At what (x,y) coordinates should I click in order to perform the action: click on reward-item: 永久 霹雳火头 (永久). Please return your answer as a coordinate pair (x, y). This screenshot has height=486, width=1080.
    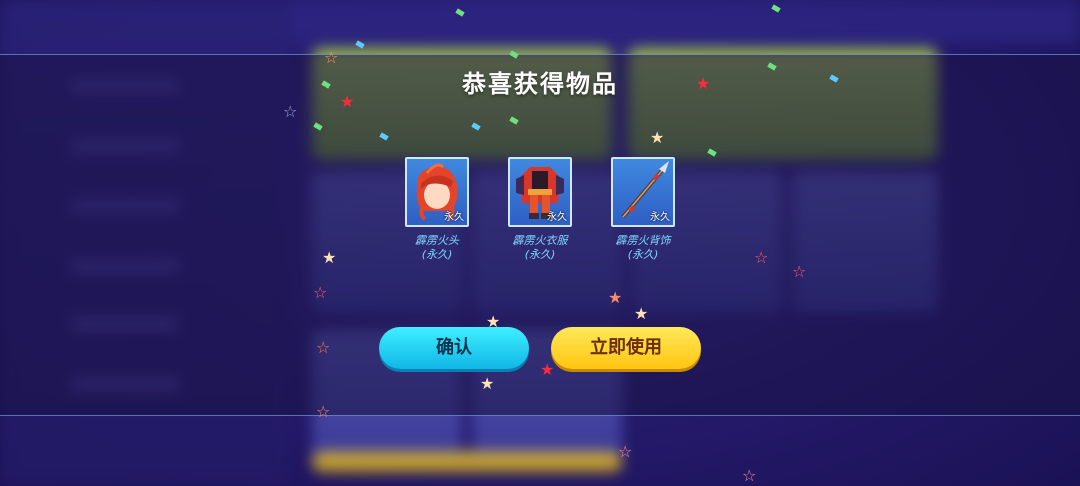
    Looking at the image, I should click on (437, 209).